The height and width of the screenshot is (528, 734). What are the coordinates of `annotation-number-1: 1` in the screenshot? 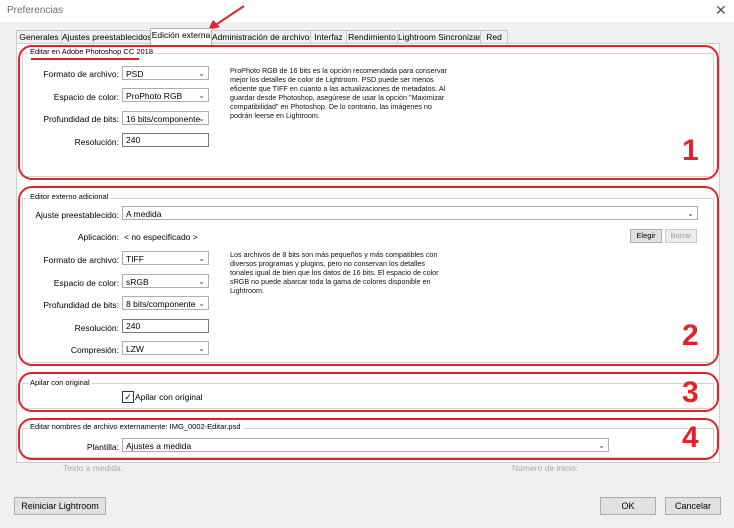 It's located at (690, 150).